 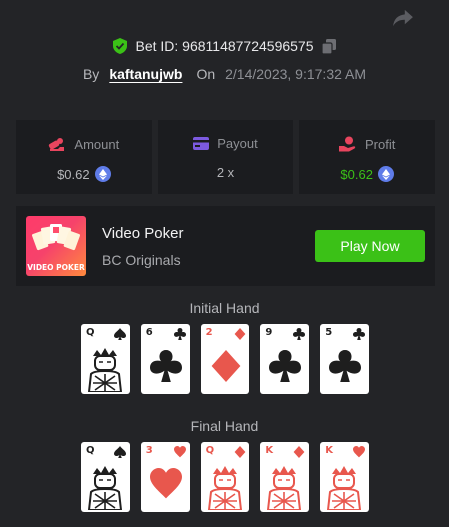 What do you see at coordinates (206, 74) in the screenshot?
I see `on-label: On` at bounding box center [206, 74].